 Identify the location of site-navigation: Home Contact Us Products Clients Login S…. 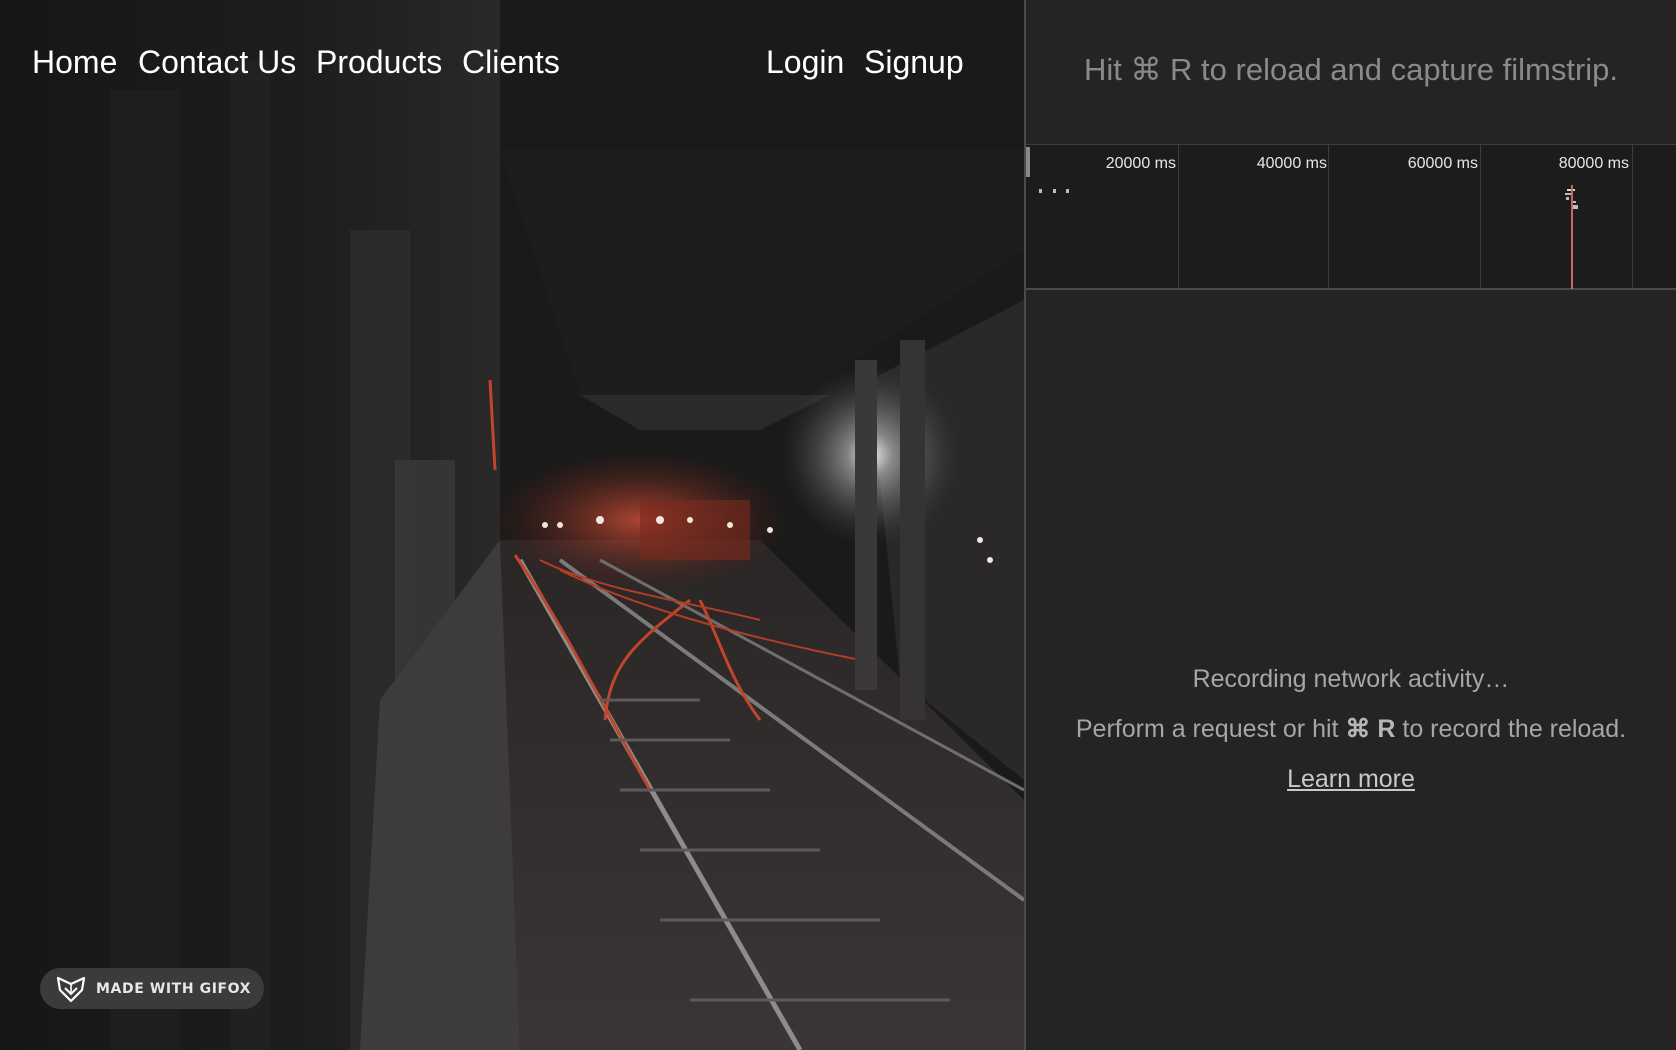
(512, 65).